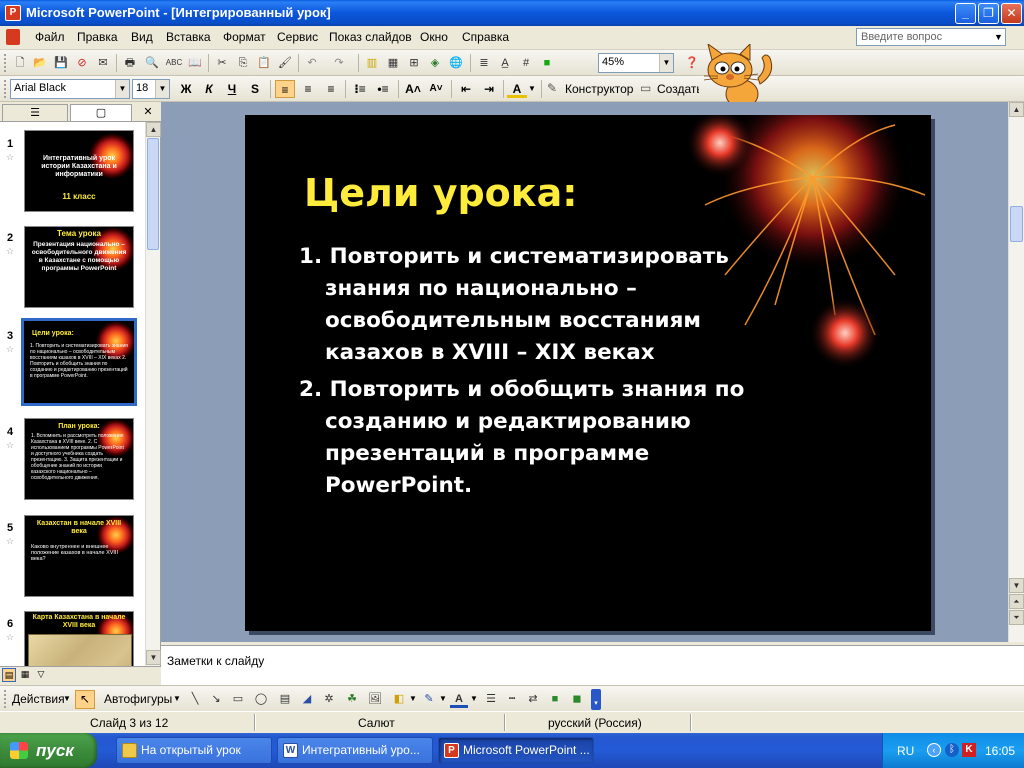  I want to click on paste-icon: 📋, so click(264, 63).